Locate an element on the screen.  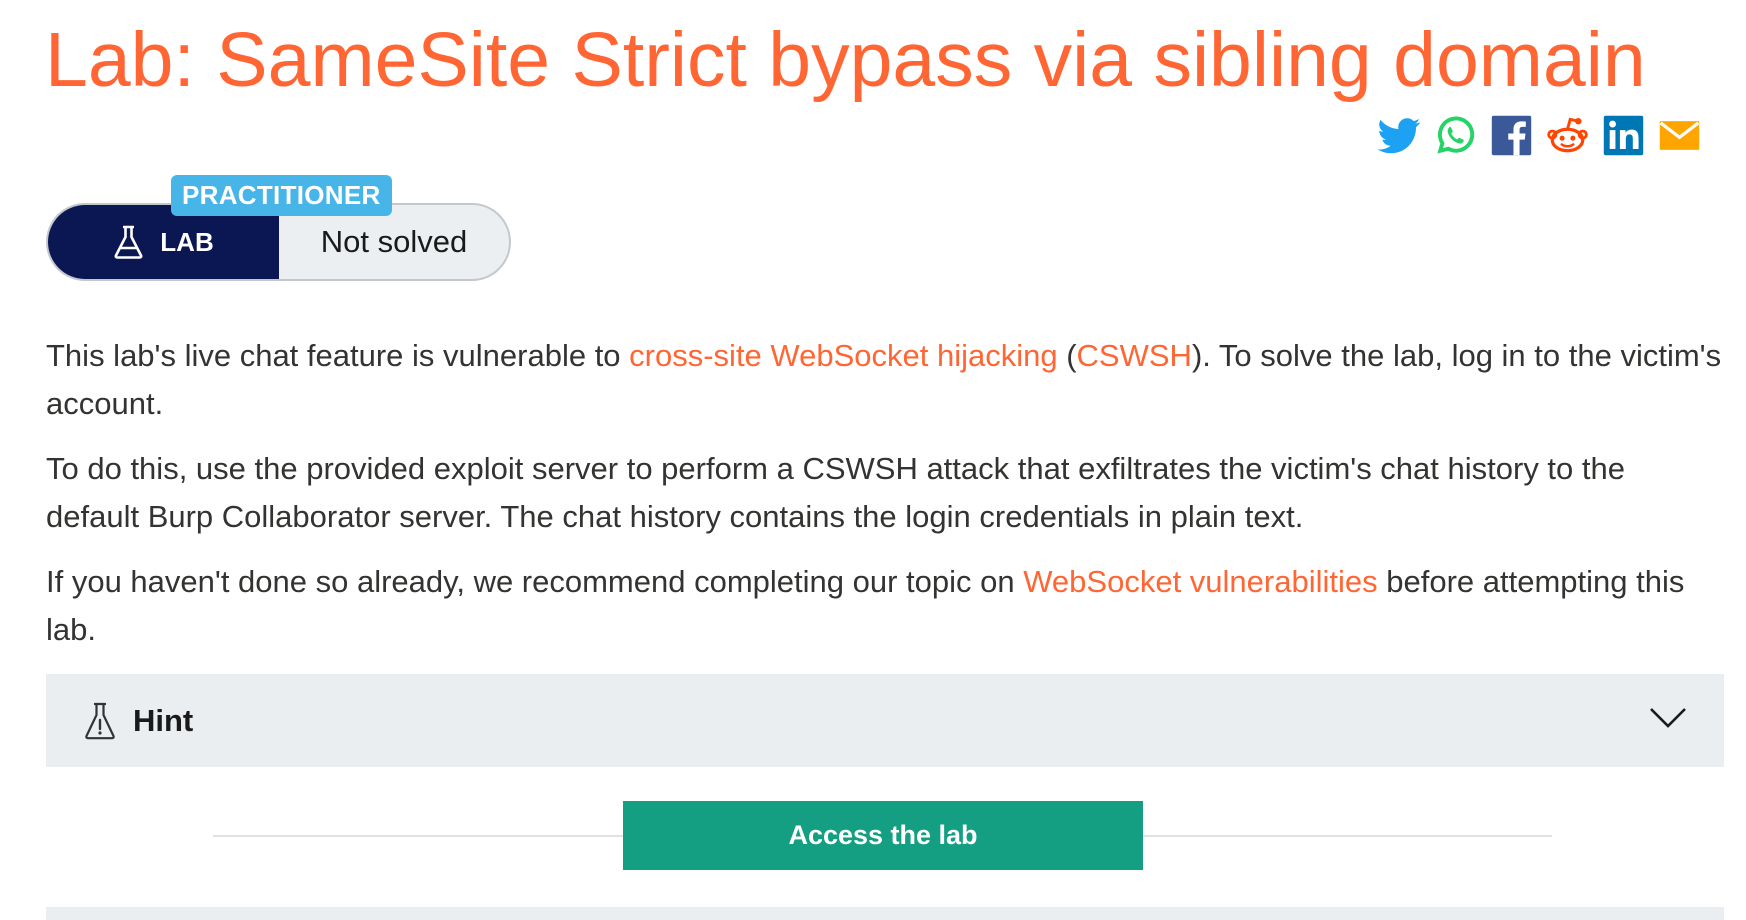
lab-badge: PRACTITIONER LAB Not solved is located at coordinates (278, 228).